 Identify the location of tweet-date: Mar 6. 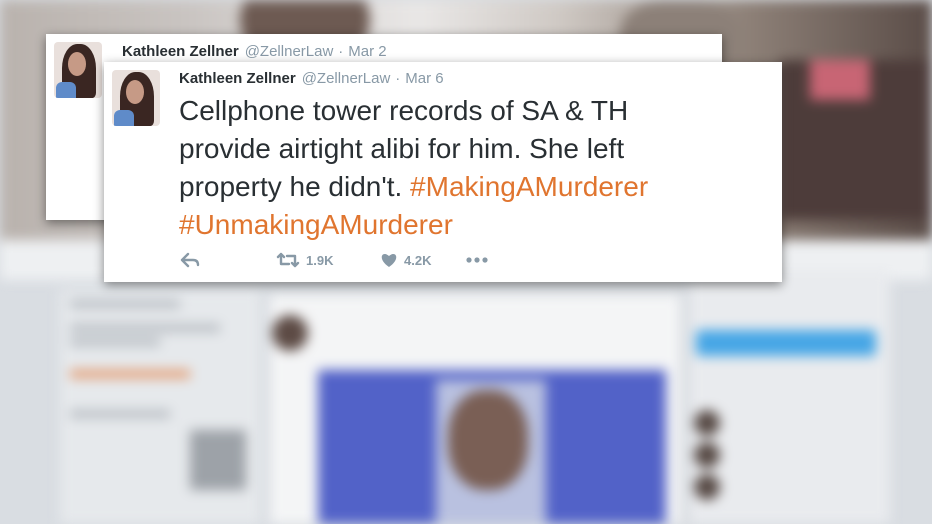
(424, 78).